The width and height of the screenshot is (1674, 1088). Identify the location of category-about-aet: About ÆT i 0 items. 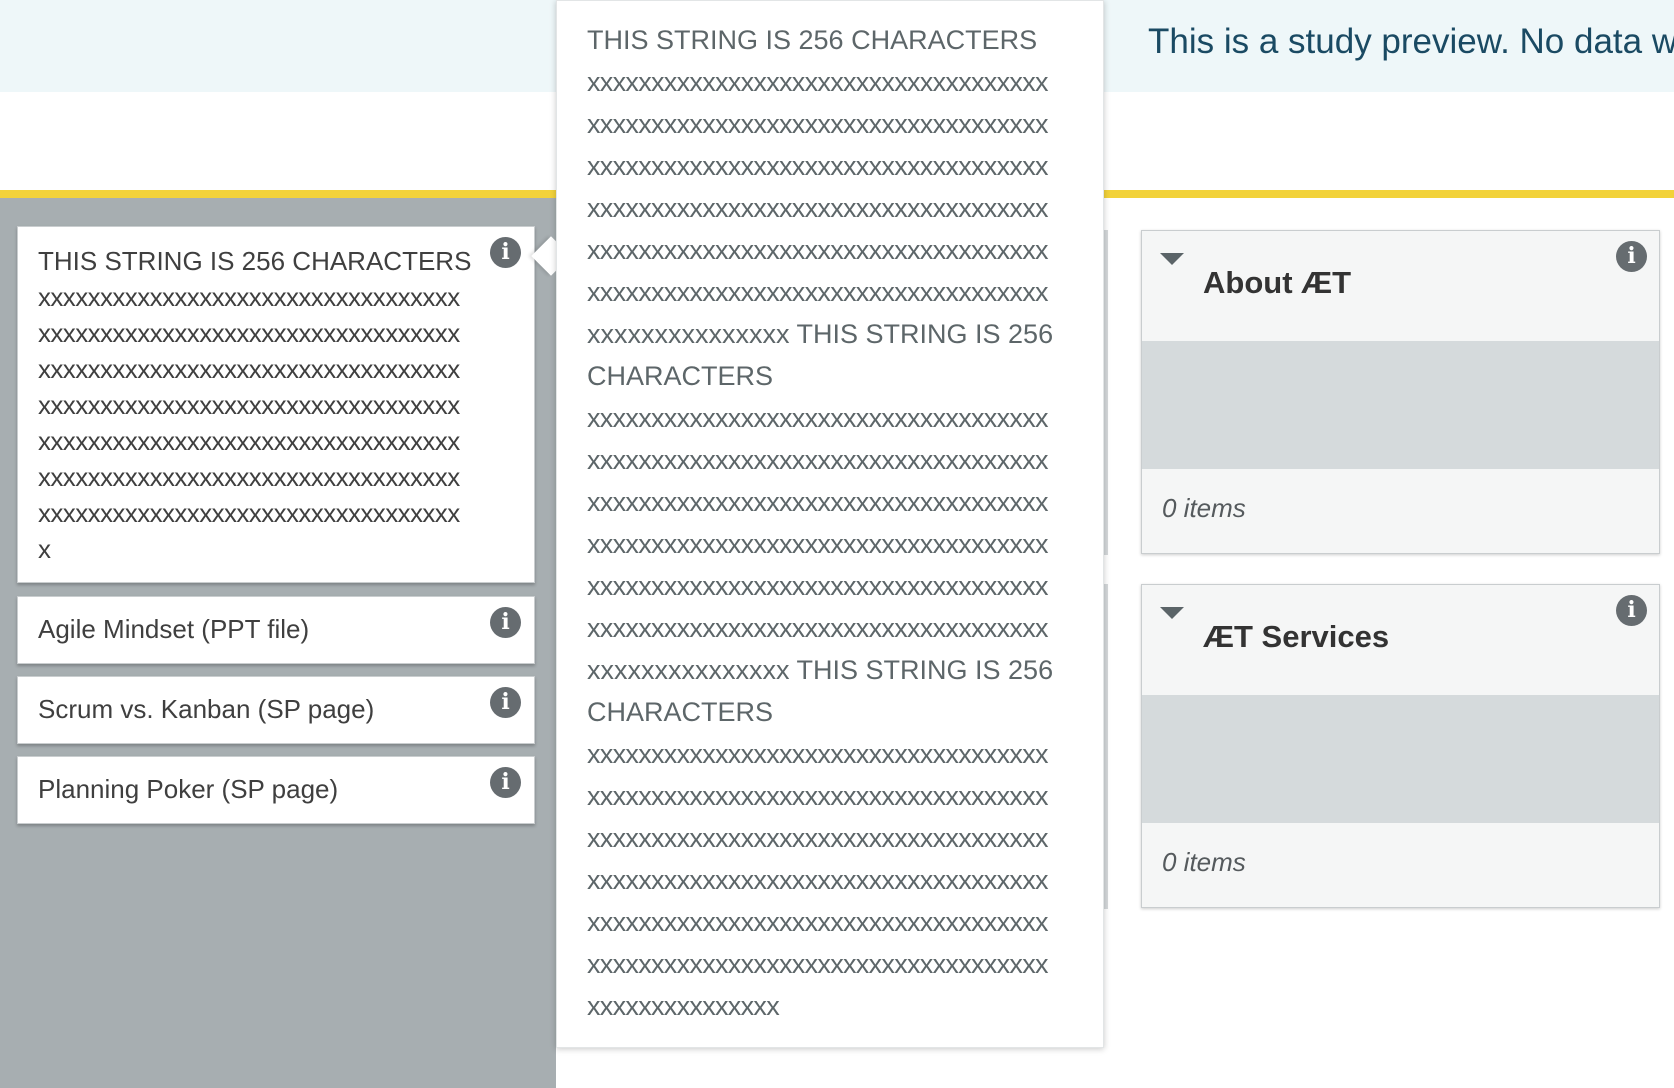
(1400, 392).